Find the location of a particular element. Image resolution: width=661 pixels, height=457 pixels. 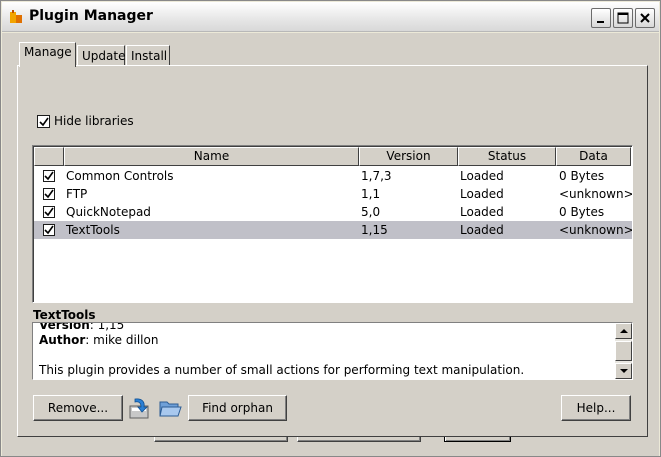

minimize-button is located at coordinates (601, 18).